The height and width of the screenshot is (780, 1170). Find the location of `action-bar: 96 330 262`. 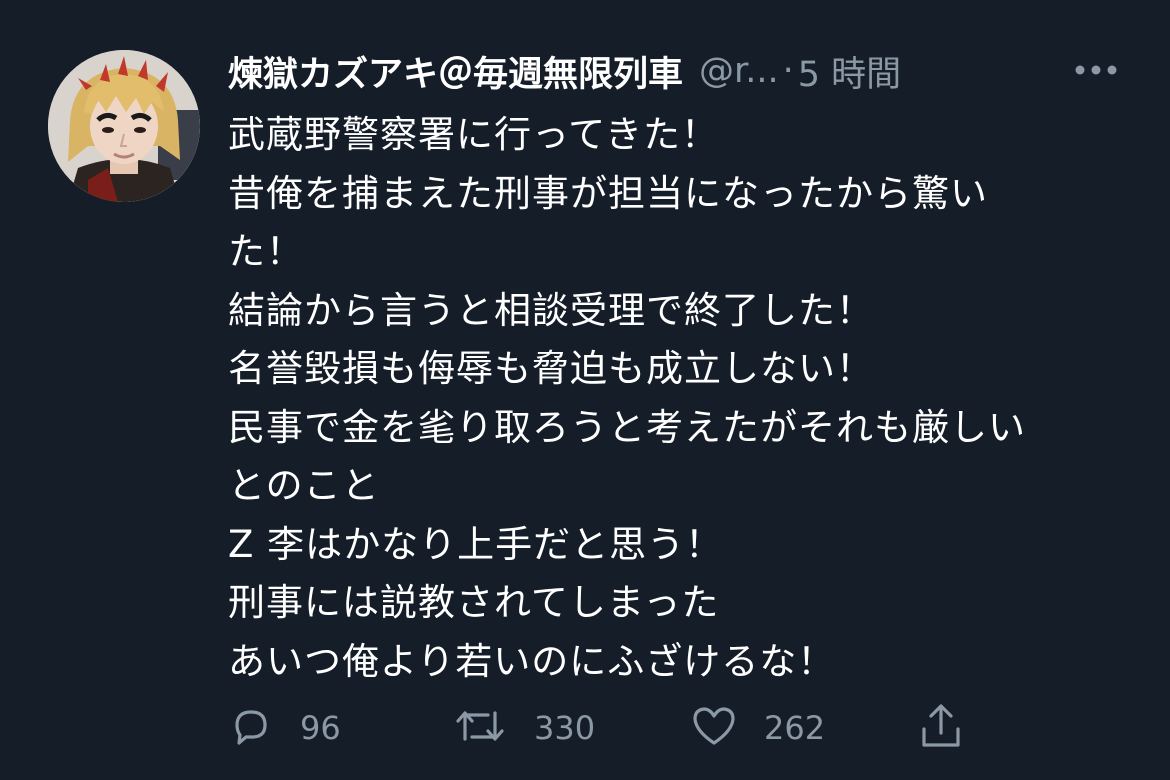

action-bar: 96 330 262 is located at coordinates (585, 728).